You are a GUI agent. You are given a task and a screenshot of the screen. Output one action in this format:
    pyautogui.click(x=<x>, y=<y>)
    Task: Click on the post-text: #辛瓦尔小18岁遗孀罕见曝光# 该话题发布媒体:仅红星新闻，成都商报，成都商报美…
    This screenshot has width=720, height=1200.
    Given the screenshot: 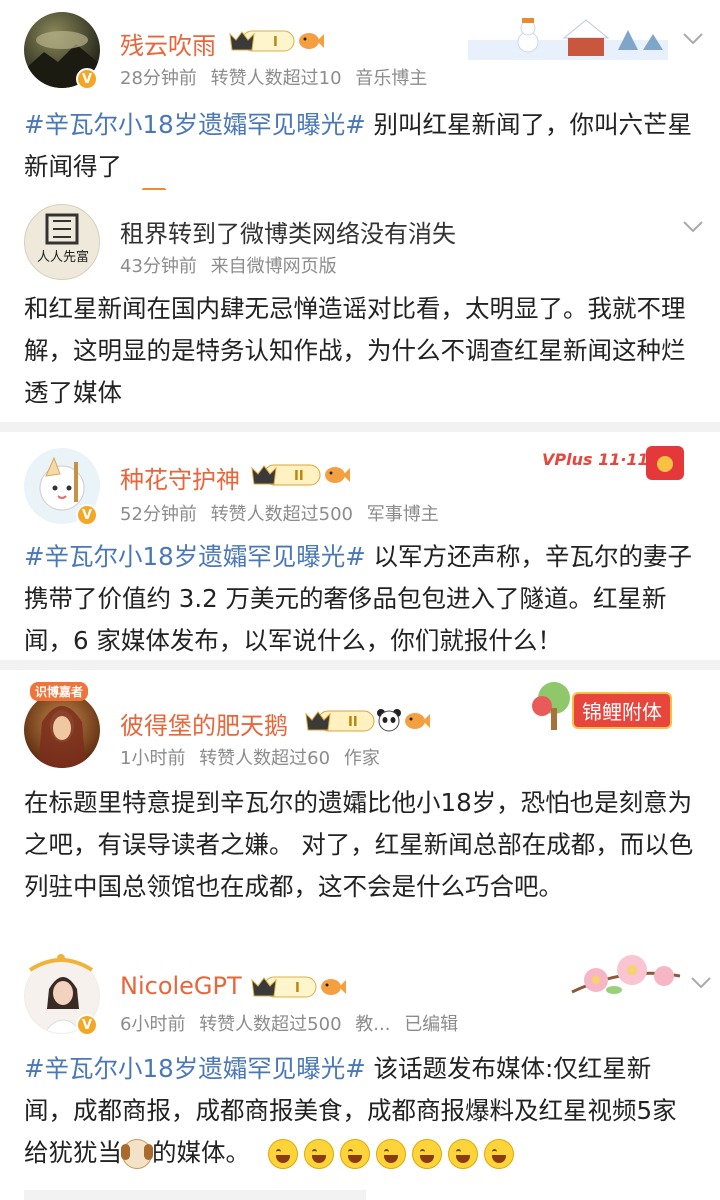 What is the action you would take?
    pyautogui.click(x=362, y=1111)
    